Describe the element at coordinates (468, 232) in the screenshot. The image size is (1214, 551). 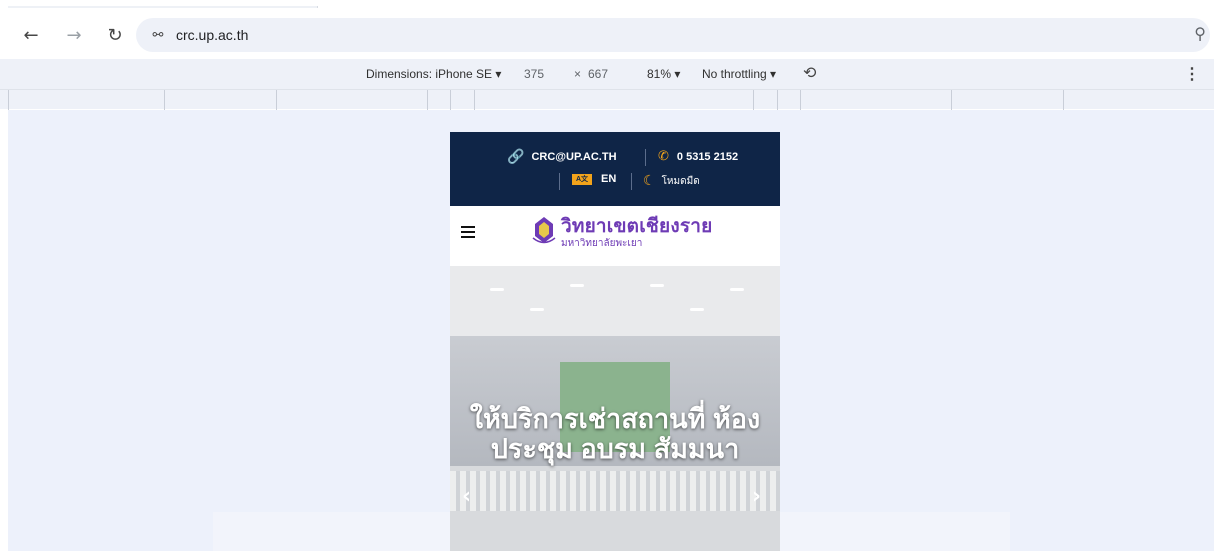
I see `hamburger-menu-icon` at that location.